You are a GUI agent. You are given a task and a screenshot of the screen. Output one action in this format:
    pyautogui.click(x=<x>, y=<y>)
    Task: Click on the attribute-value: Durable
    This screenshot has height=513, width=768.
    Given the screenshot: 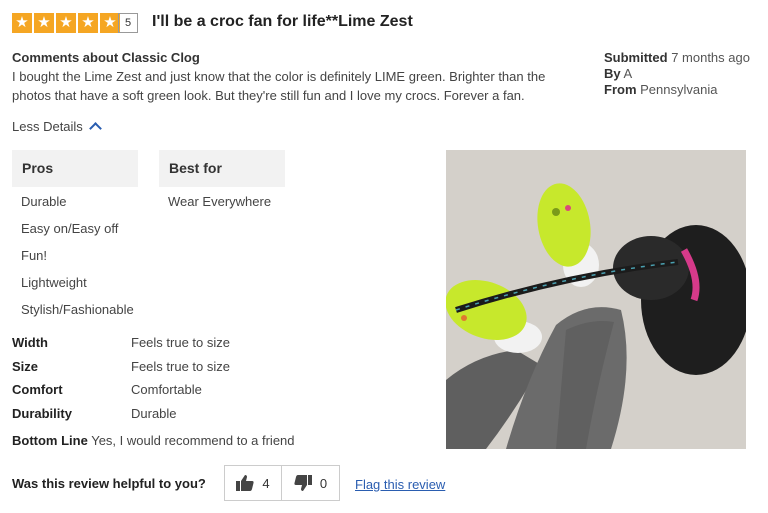 What is the action you would take?
    pyautogui.click(x=154, y=413)
    